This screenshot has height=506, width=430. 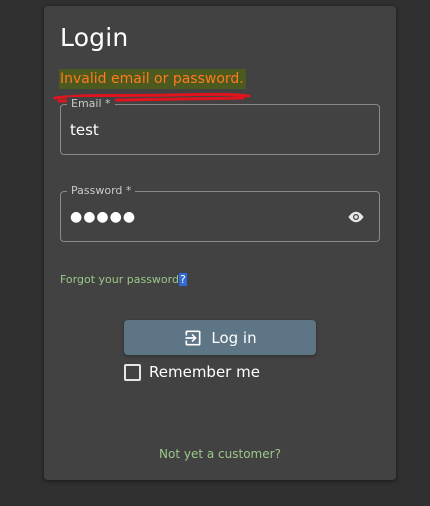 I want to click on password-value: ●●●●●, so click(x=103, y=217).